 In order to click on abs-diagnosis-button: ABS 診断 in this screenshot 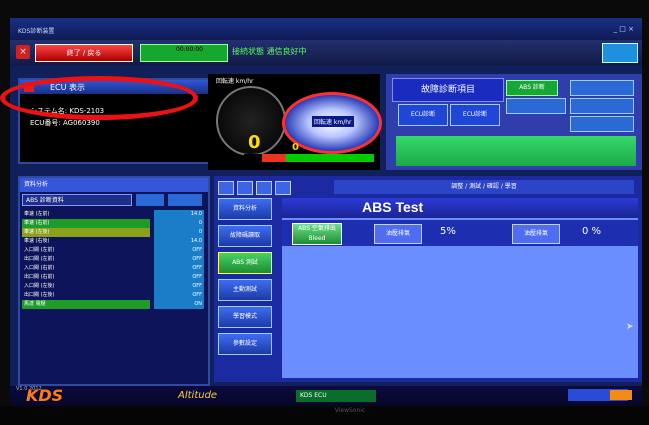, I will do `click(532, 88)`.